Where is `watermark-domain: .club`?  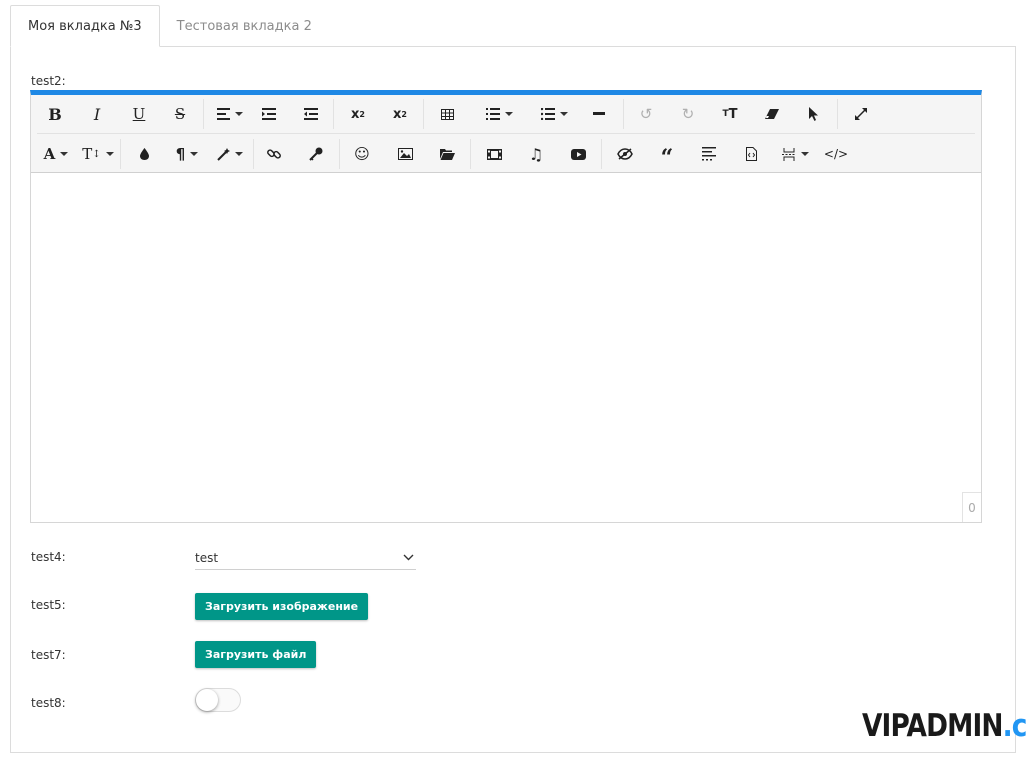
watermark-domain: .club is located at coordinates (1014, 726).